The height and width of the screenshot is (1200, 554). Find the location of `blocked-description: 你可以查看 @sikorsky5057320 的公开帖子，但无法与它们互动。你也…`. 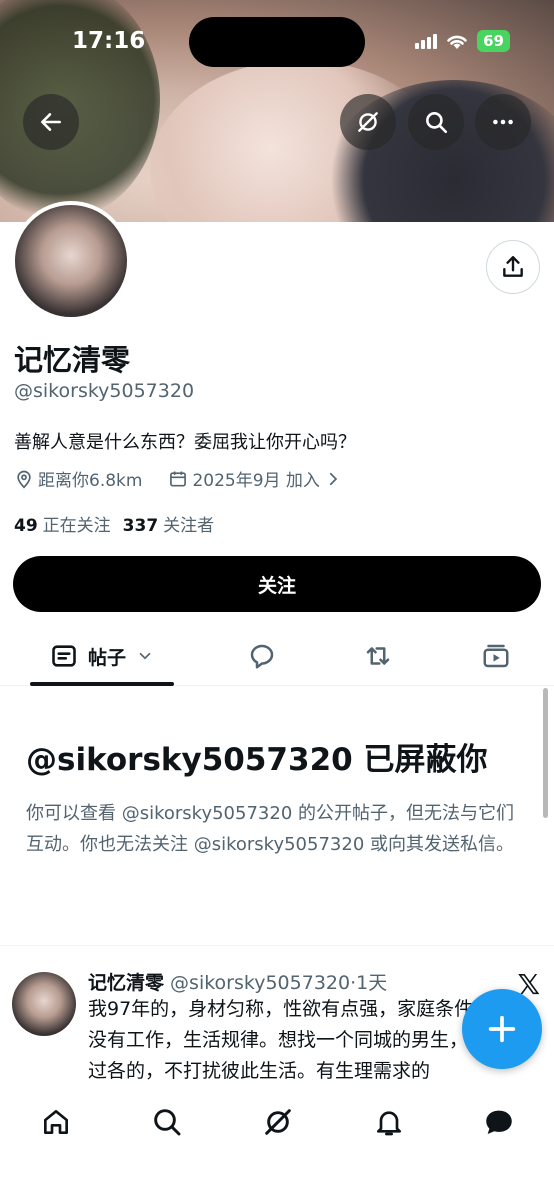

blocked-description: 你可以查看 @sikorsky5057320 的公开帖子，但无法与它们互动。你也… is located at coordinates (270, 829).